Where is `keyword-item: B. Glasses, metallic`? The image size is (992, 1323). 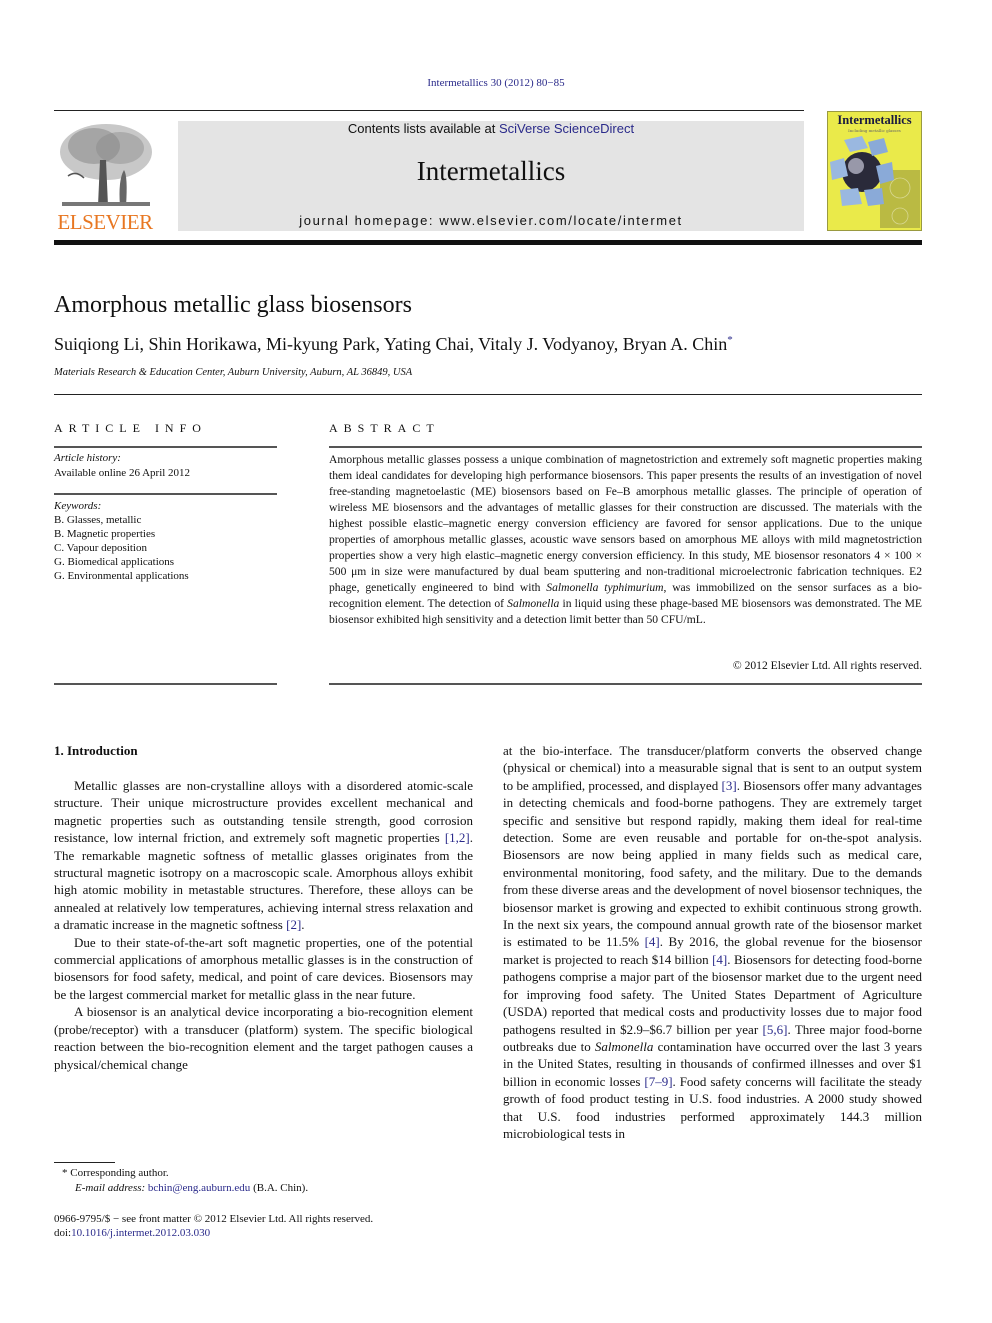 keyword-item: B. Glasses, metallic is located at coordinates (98, 520).